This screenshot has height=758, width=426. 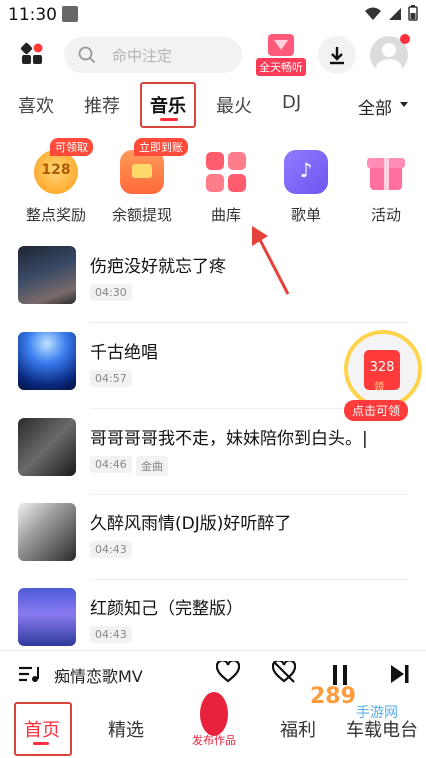 I want to click on search-icon, so click(x=87, y=57).